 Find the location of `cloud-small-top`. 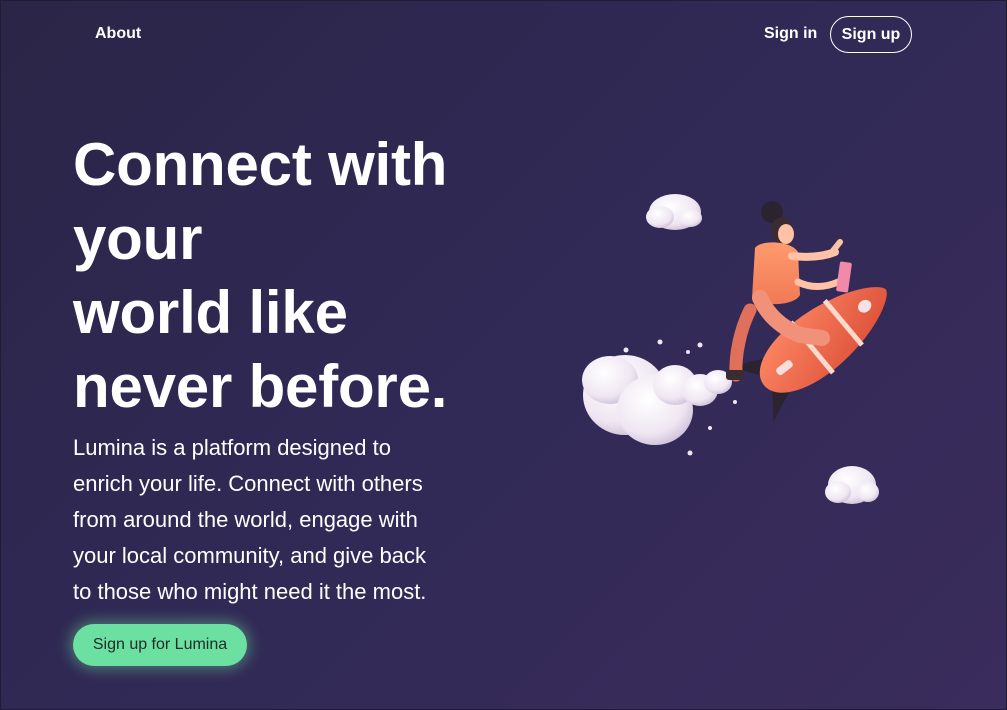

cloud-small-top is located at coordinates (674, 212).